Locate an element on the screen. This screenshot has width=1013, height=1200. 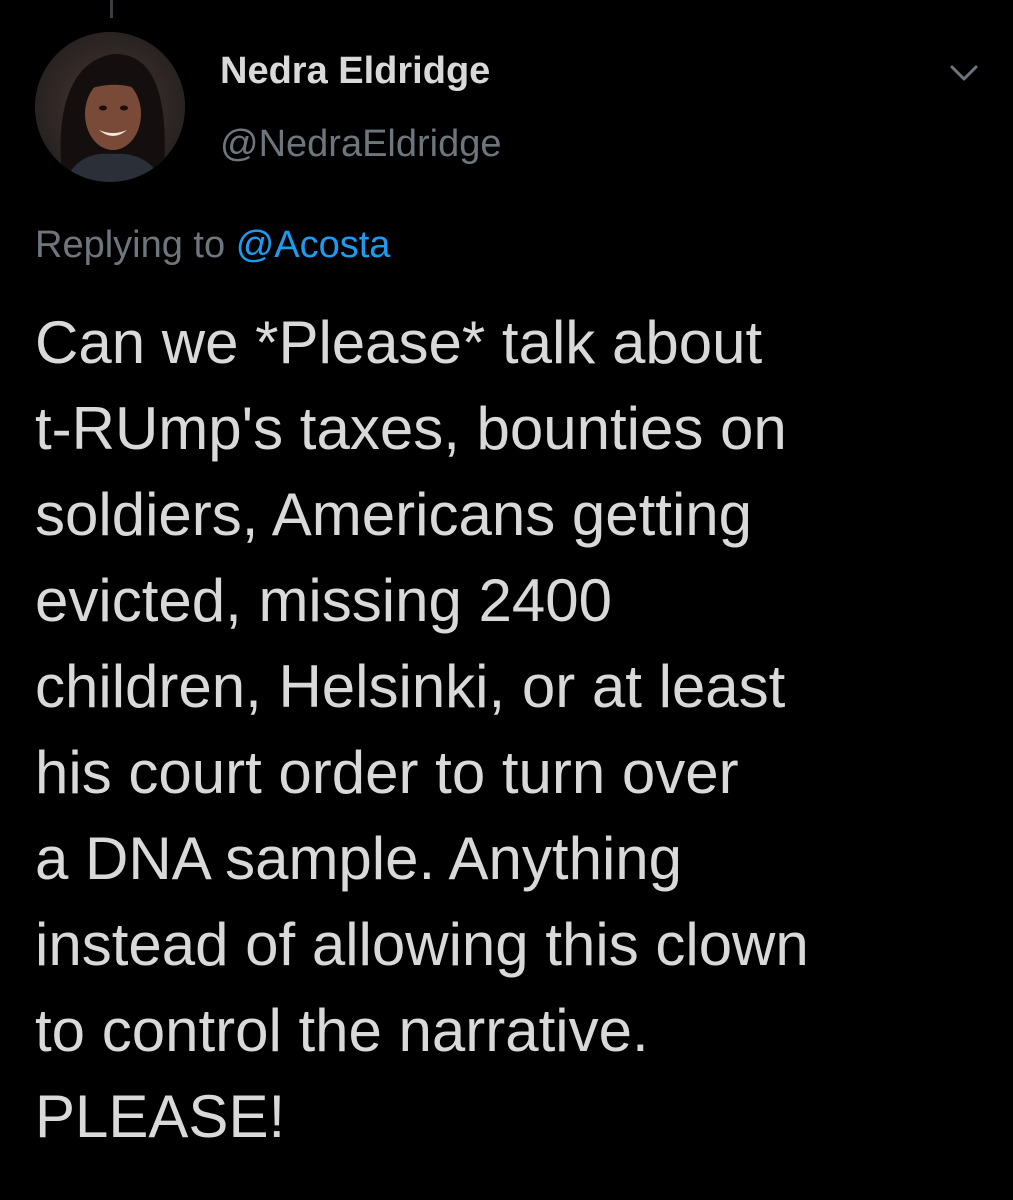
replying-to-line: Replying to @Acosta is located at coordinates (212, 245).